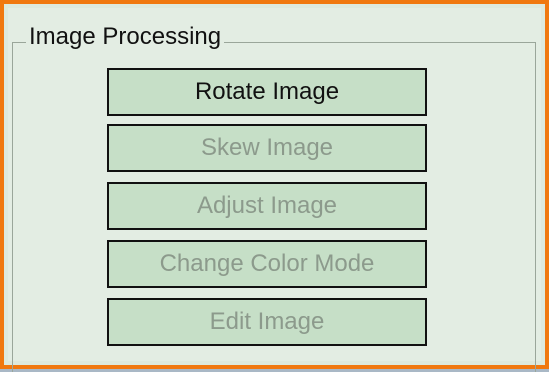  I want to click on groupbox-border-corner, so click(19, 42).